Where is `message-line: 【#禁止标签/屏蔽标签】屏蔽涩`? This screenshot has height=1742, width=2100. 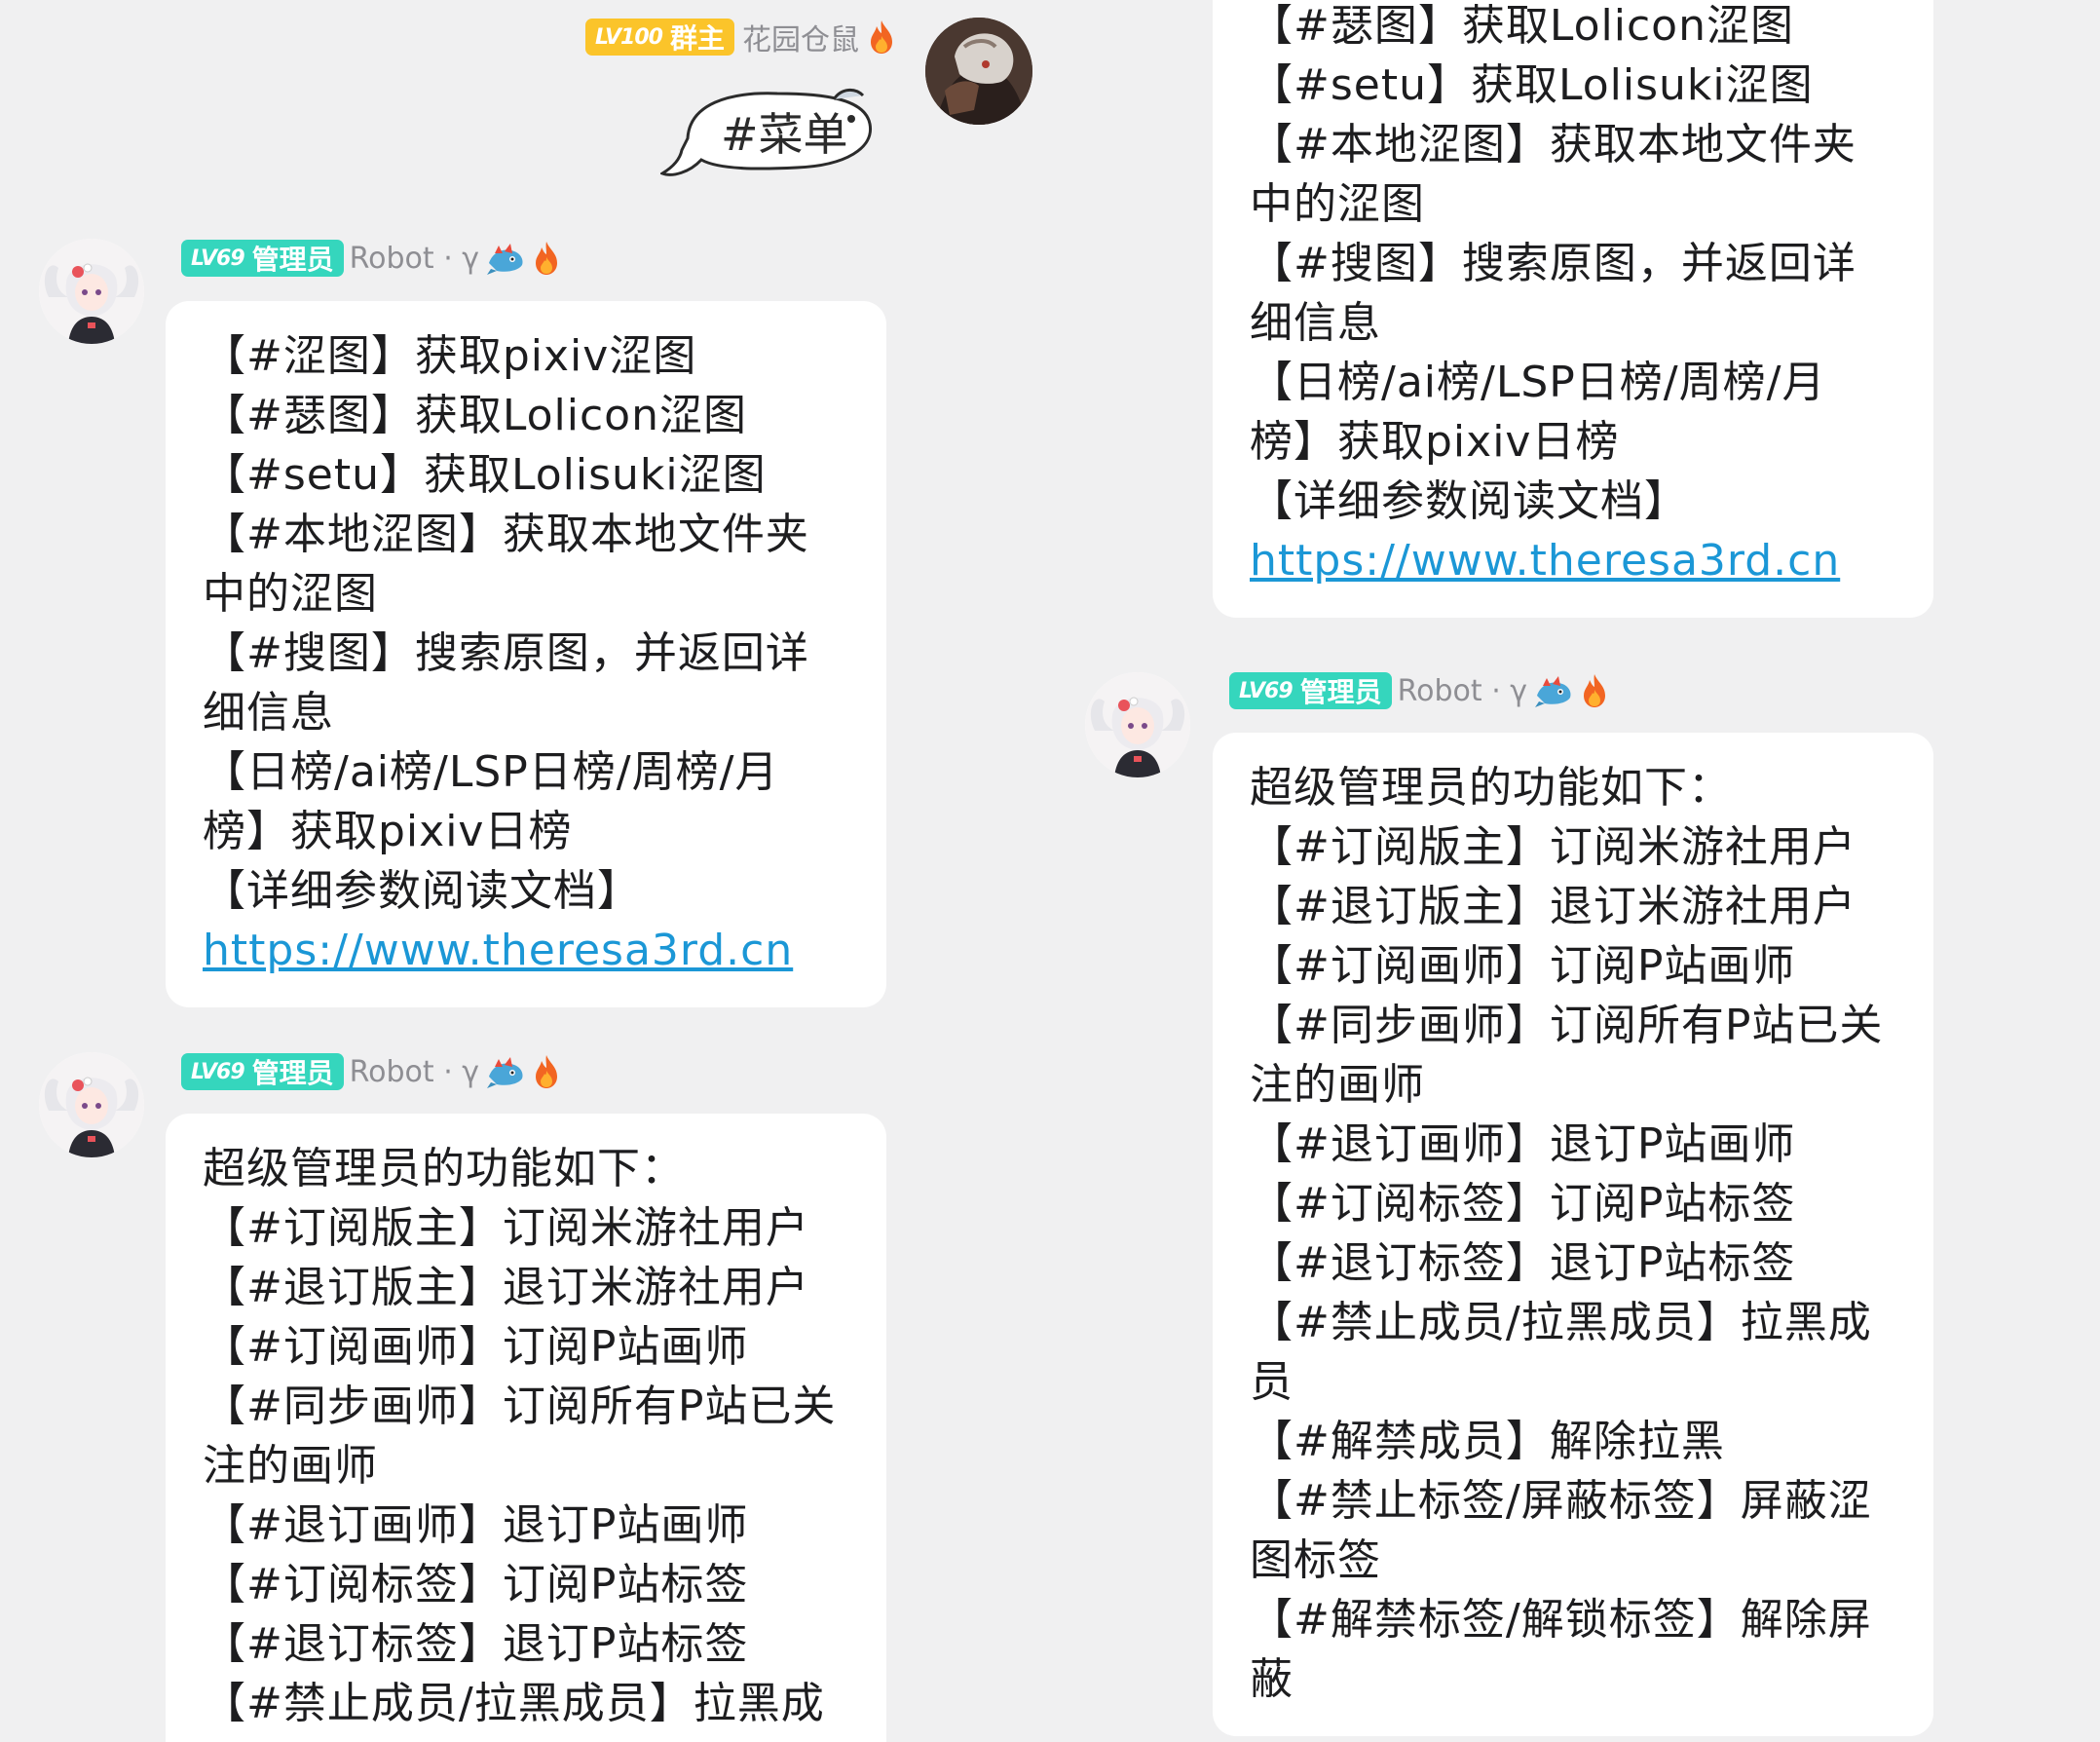 message-line: 【#禁止标签/屏蔽标签】屏蔽涩 is located at coordinates (1561, 1501).